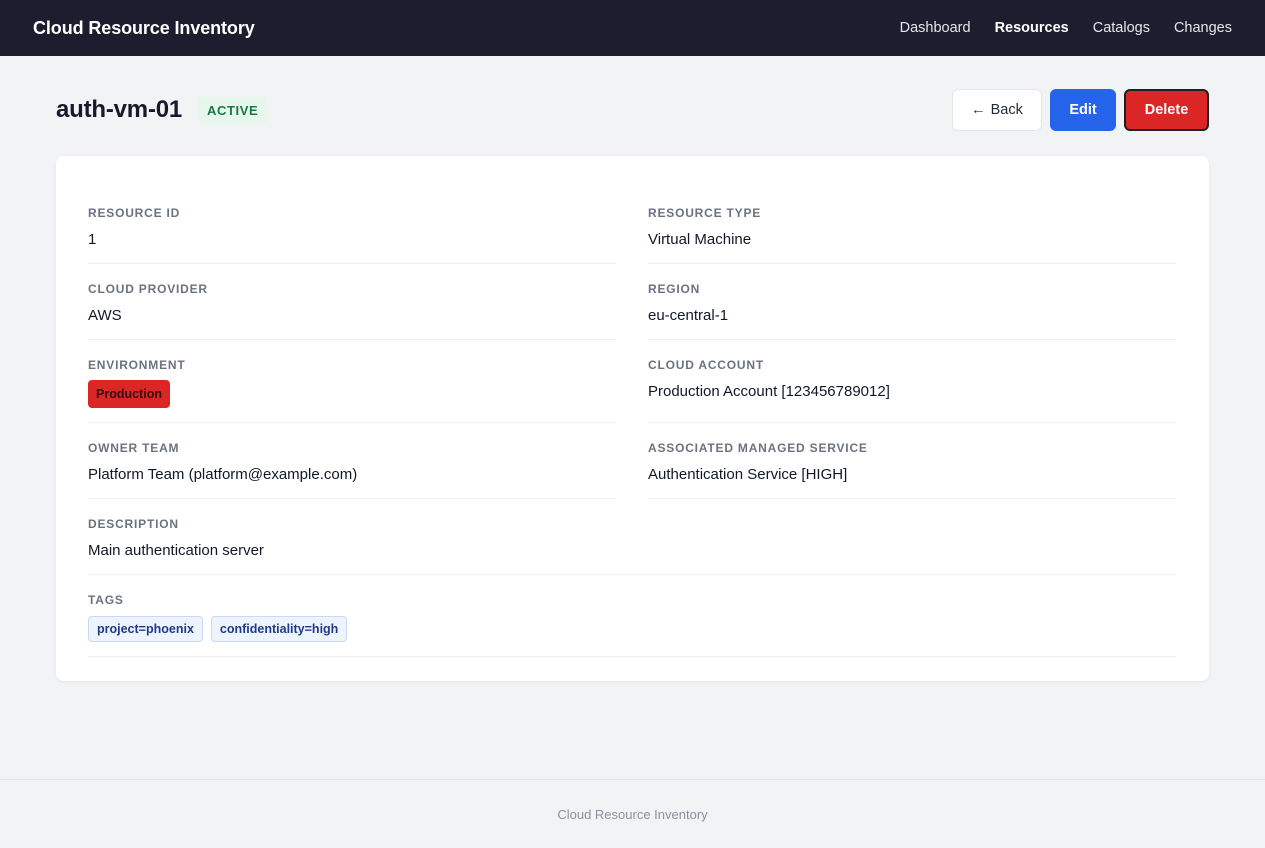  I want to click on edit-button: Edit, so click(1083, 110).